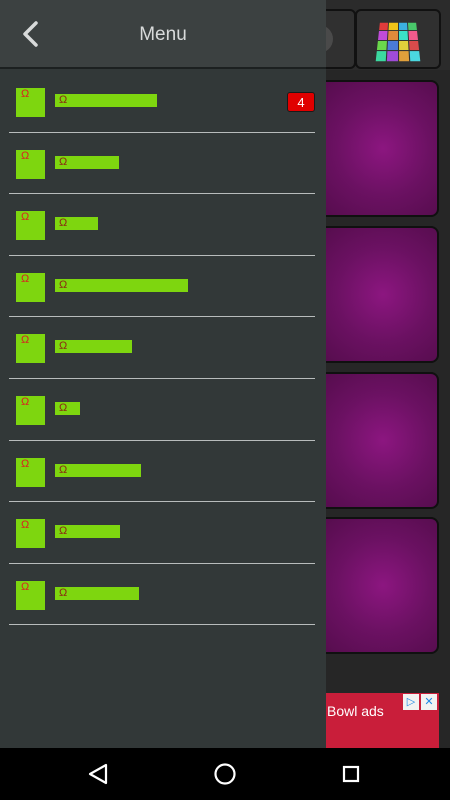  I want to click on square-recents-icon, so click(351, 774).